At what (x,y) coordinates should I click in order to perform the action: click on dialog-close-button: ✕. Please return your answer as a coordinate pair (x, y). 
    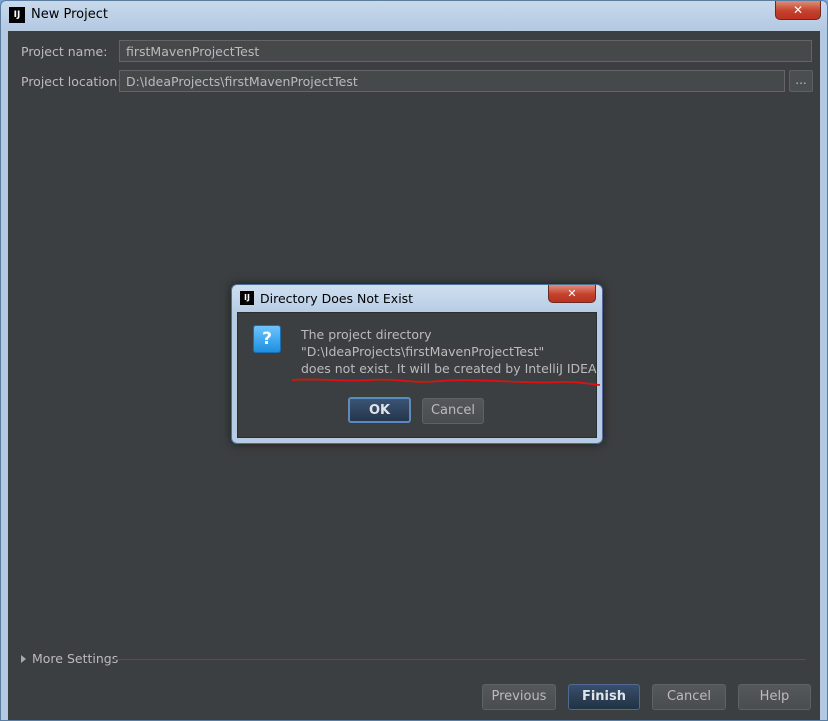
    Looking at the image, I should click on (572, 294).